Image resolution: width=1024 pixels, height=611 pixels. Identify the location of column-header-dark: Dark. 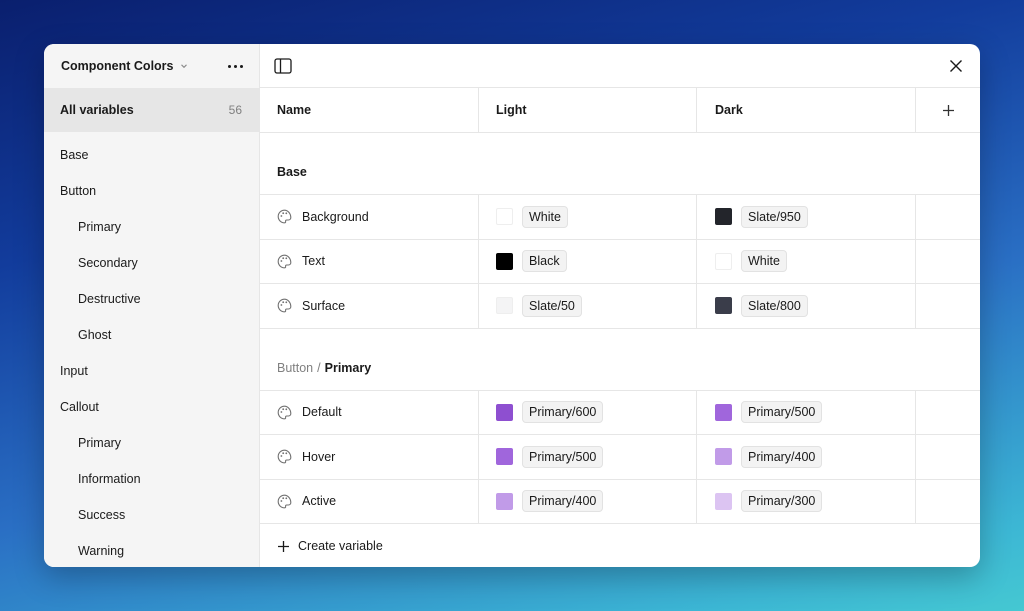
(806, 110).